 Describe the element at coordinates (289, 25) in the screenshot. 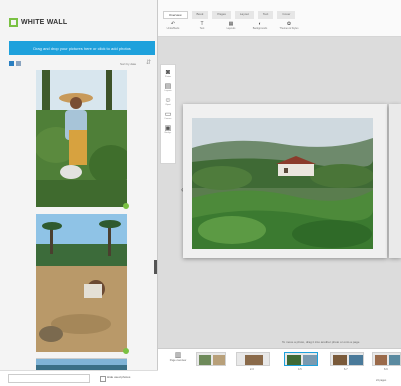

I see `theme-tool-button: ✿ Themes & Styles` at that location.